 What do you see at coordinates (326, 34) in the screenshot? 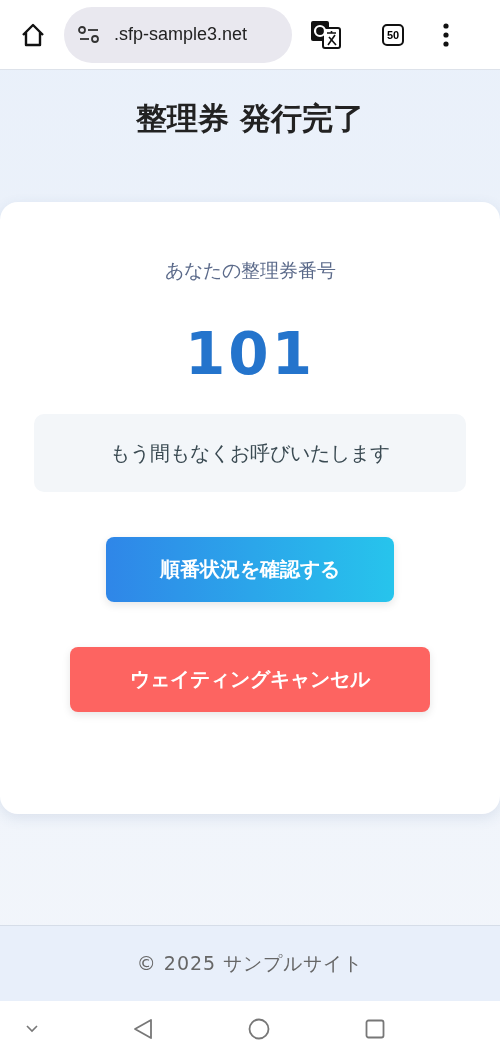
I see `translate-icon` at bounding box center [326, 34].